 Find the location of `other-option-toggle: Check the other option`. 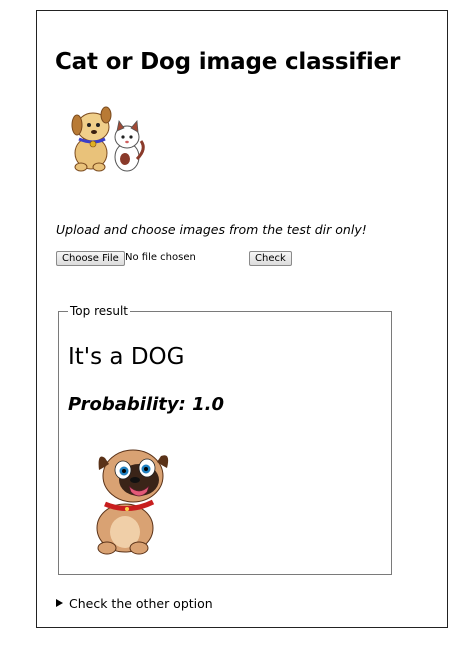

other-option-toggle: Check the other option is located at coordinates (134, 603).